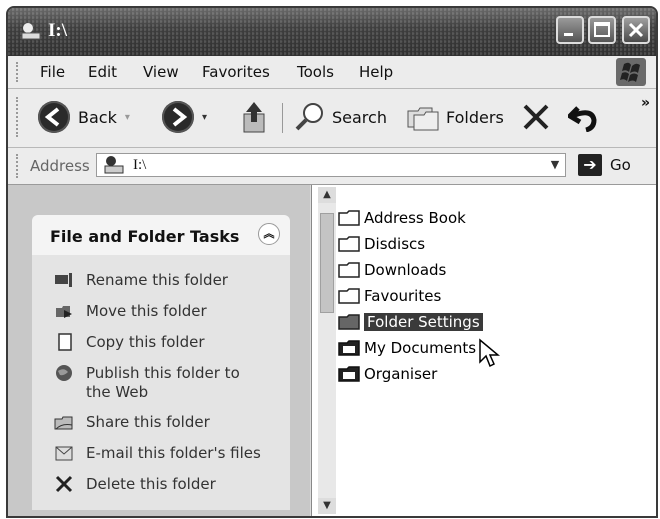  I want to click on delete-x-icon, so click(536, 117).